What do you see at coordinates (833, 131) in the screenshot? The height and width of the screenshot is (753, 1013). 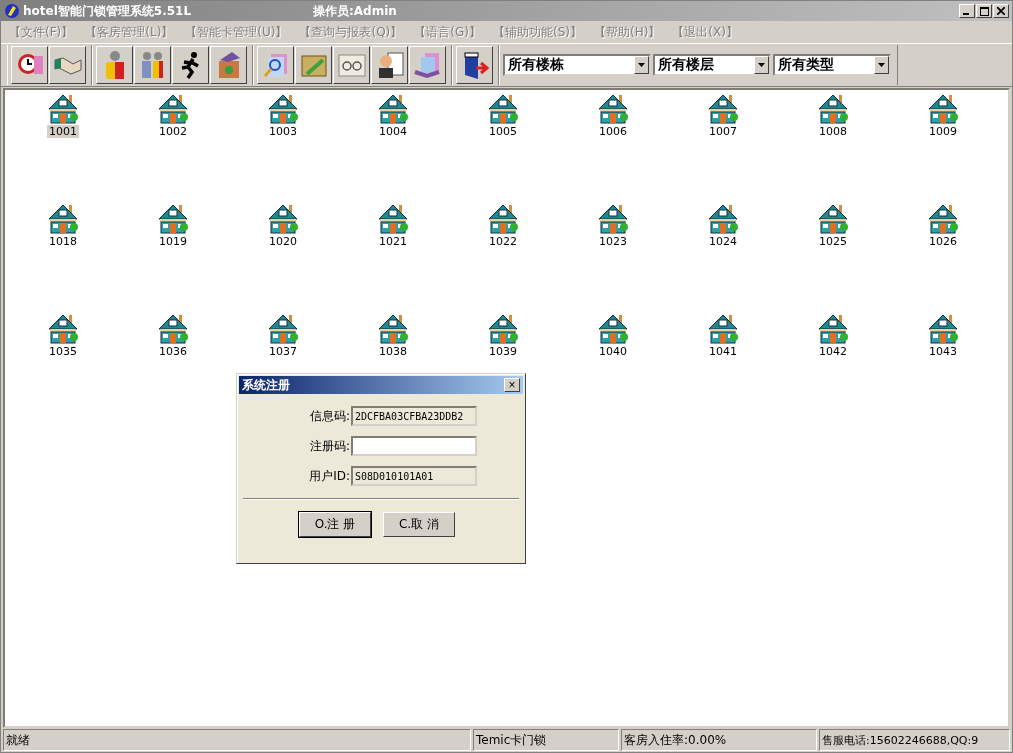 I see `room-label: 1008` at bounding box center [833, 131].